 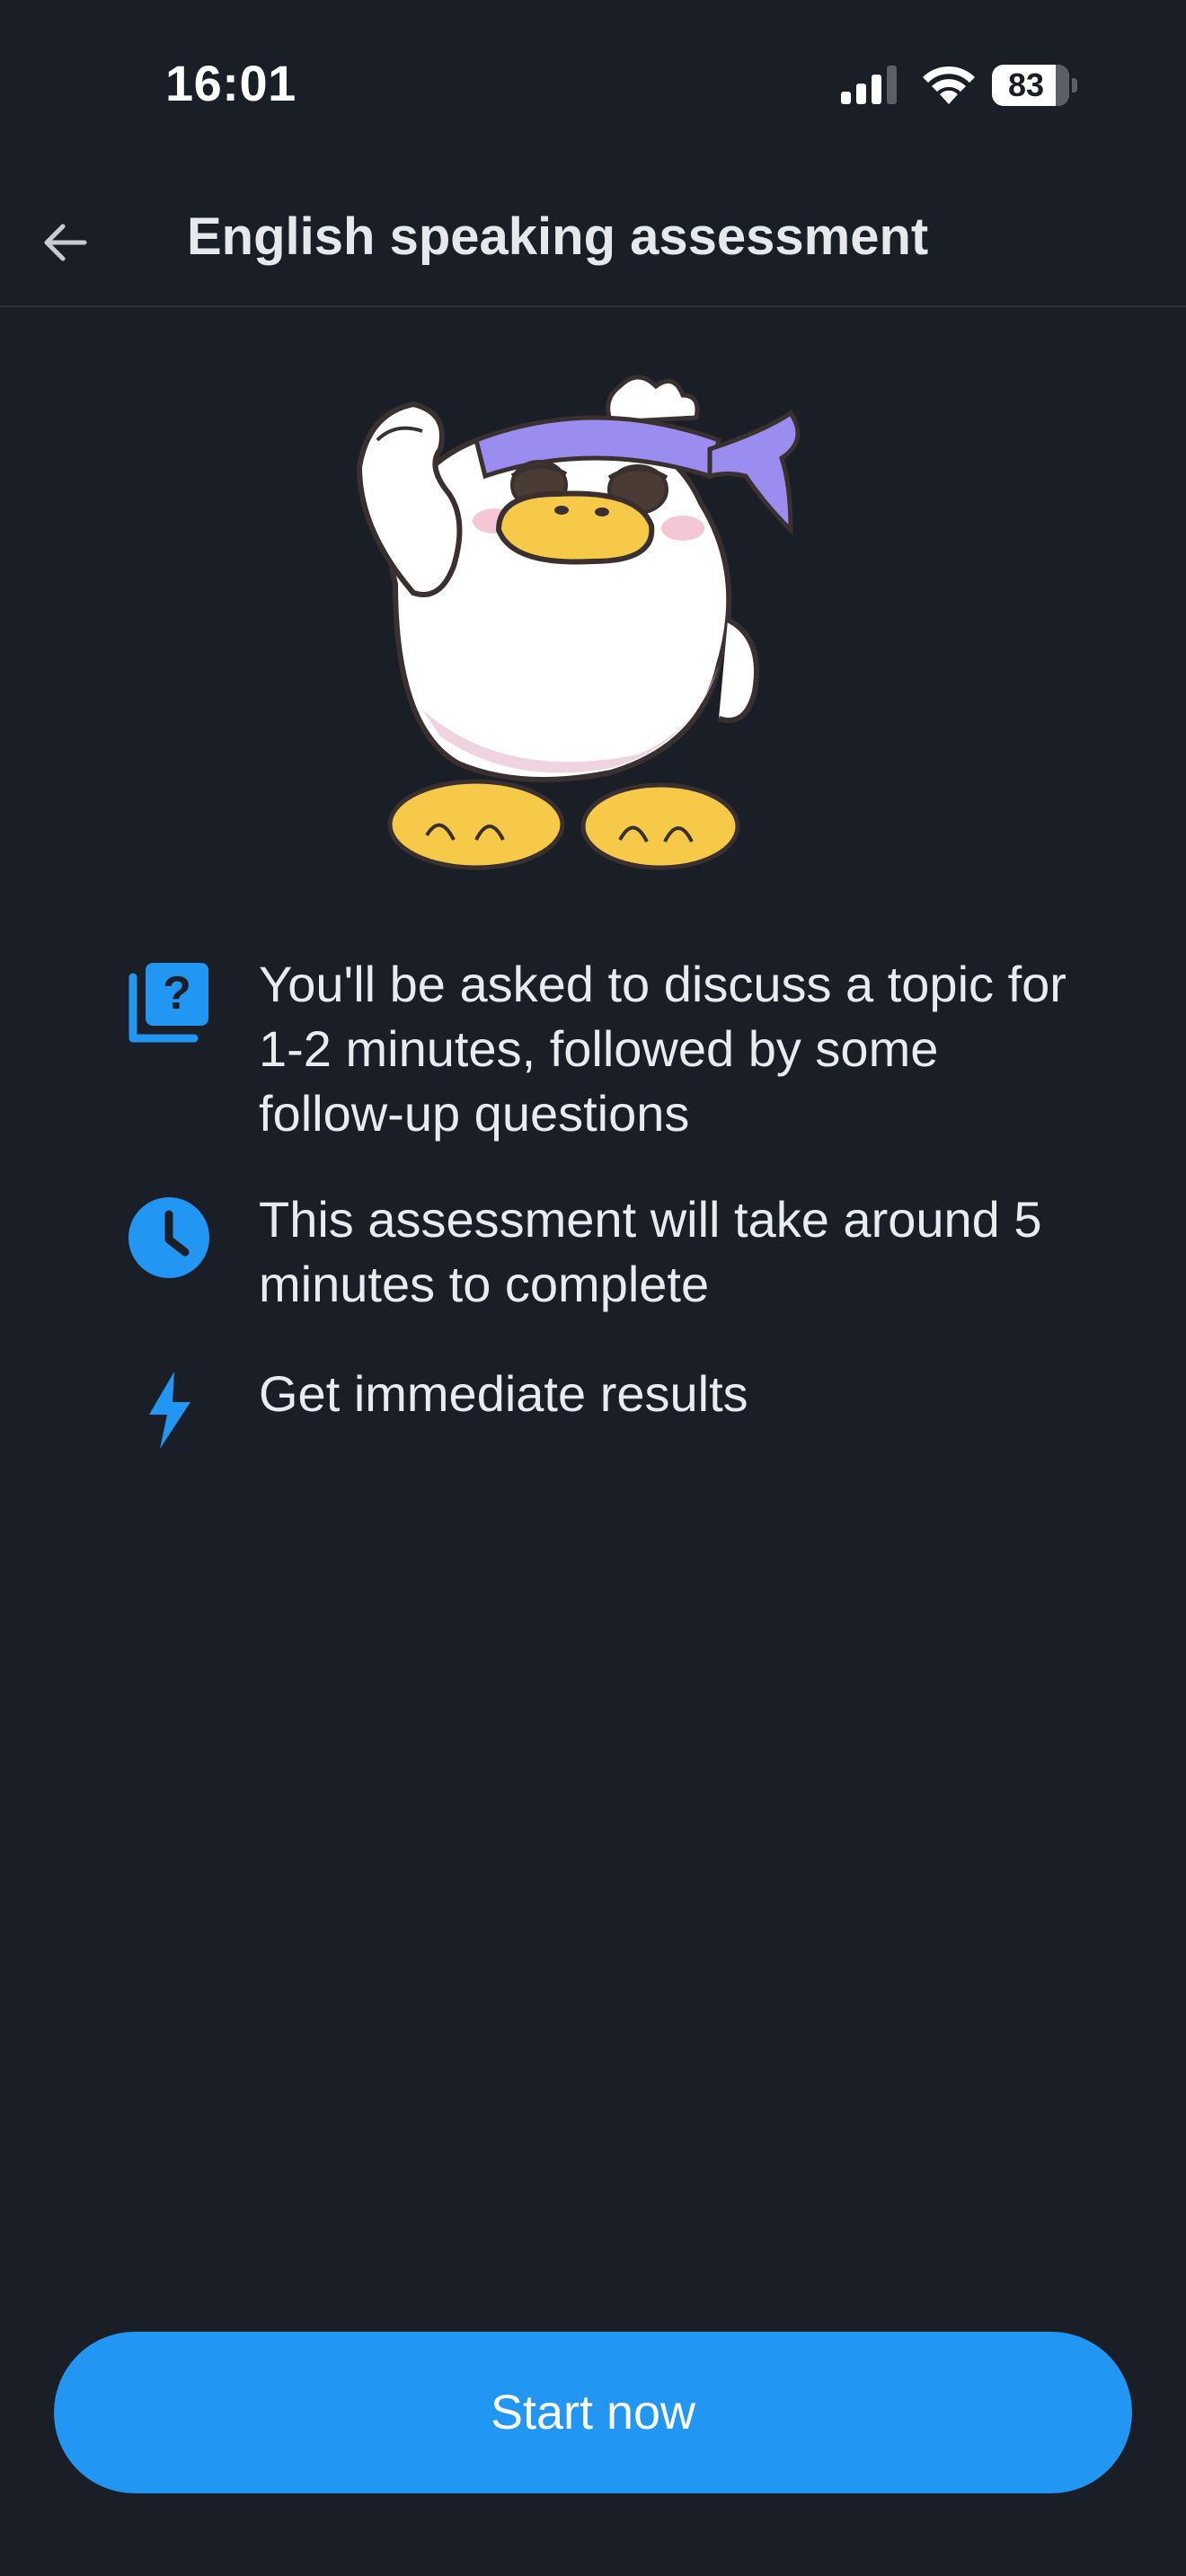 I want to click on back-button, so click(x=64, y=242).